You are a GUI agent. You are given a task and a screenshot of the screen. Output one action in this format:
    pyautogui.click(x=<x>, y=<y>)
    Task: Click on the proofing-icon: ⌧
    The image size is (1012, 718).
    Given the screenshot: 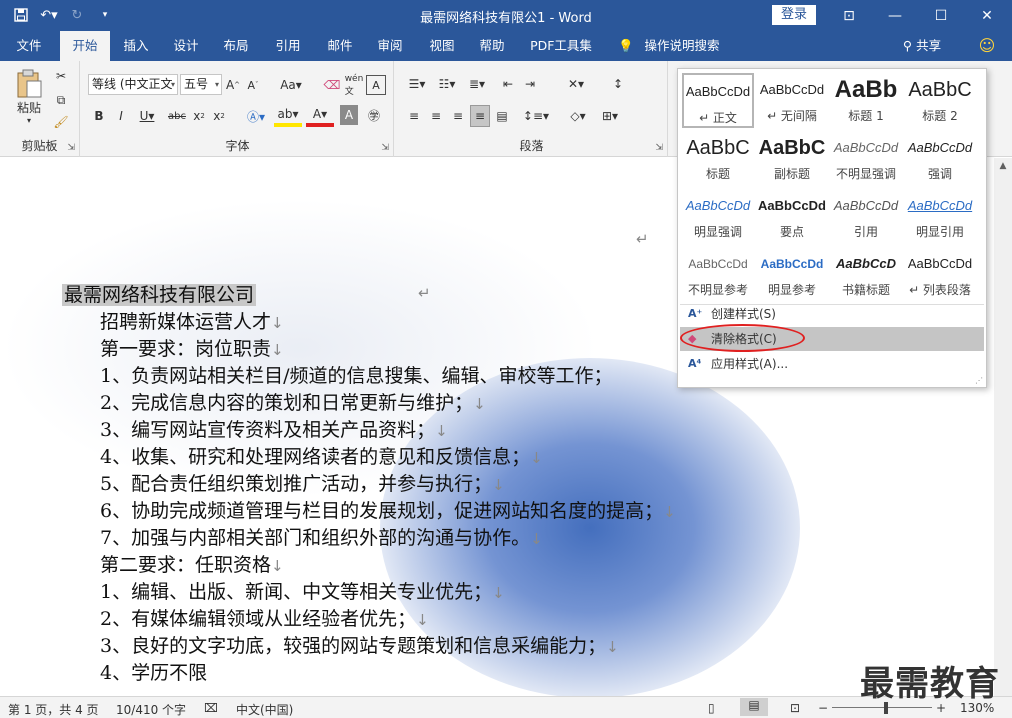 What is the action you would take?
    pyautogui.click(x=211, y=708)
    